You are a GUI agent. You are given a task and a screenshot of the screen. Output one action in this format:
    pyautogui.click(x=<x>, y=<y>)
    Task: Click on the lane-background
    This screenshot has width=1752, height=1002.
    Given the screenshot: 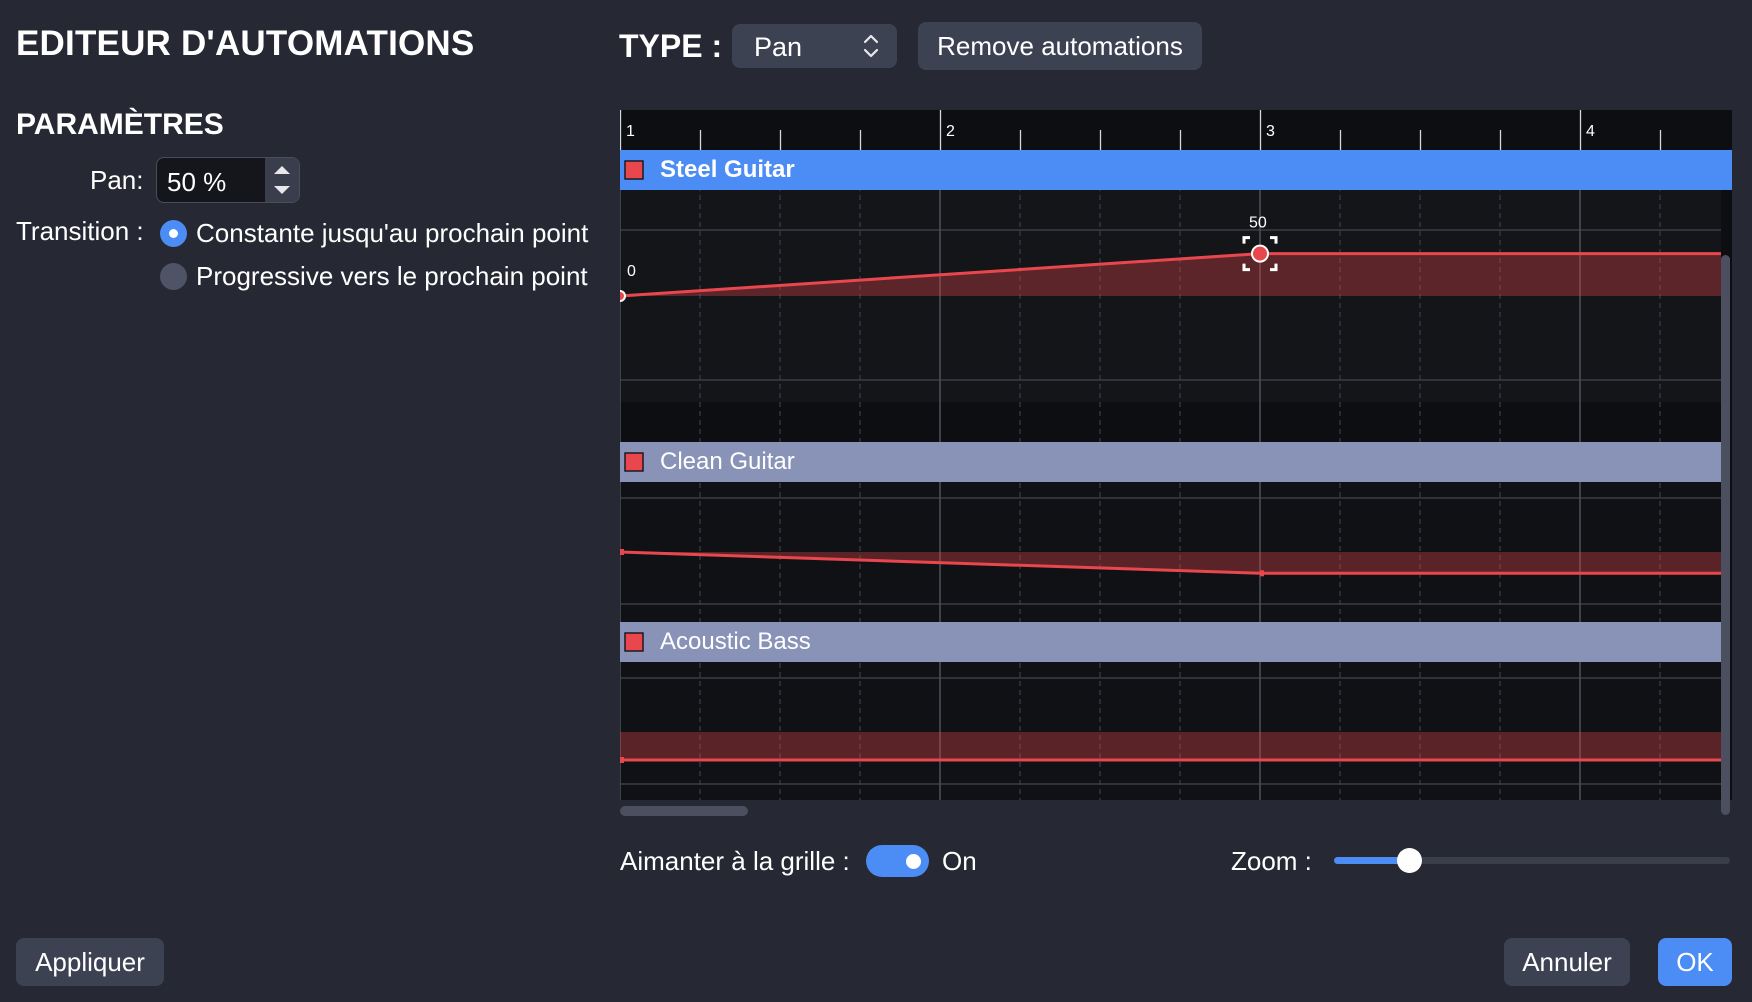 What is the action you would take?
    pyautogui.click(x=1170, y=731)
    